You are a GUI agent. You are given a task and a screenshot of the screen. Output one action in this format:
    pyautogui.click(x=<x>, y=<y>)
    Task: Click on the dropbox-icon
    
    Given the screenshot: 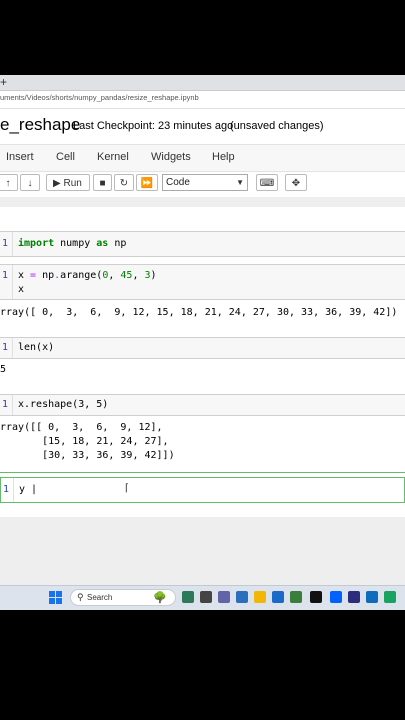 What is the action you would take?
    pyautogui.click(x=336, y=597)
    